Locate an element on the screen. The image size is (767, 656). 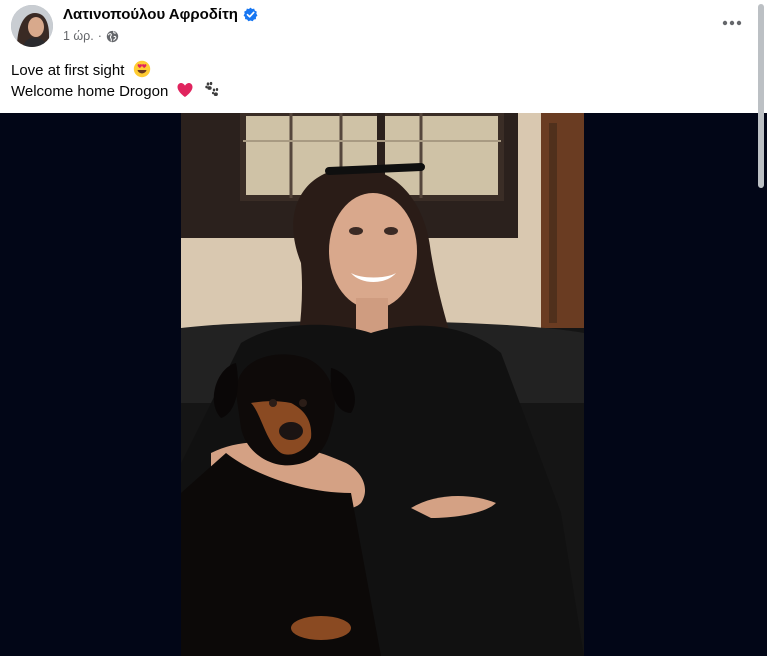
scrollbar-thumb is located at coordinates (761, 96).